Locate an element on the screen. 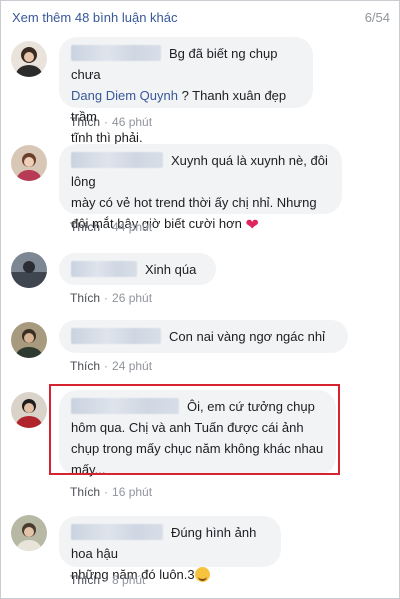 The image size is (400, 599). comment-timestamp: 26 phút is located at coordinates (132, 298).